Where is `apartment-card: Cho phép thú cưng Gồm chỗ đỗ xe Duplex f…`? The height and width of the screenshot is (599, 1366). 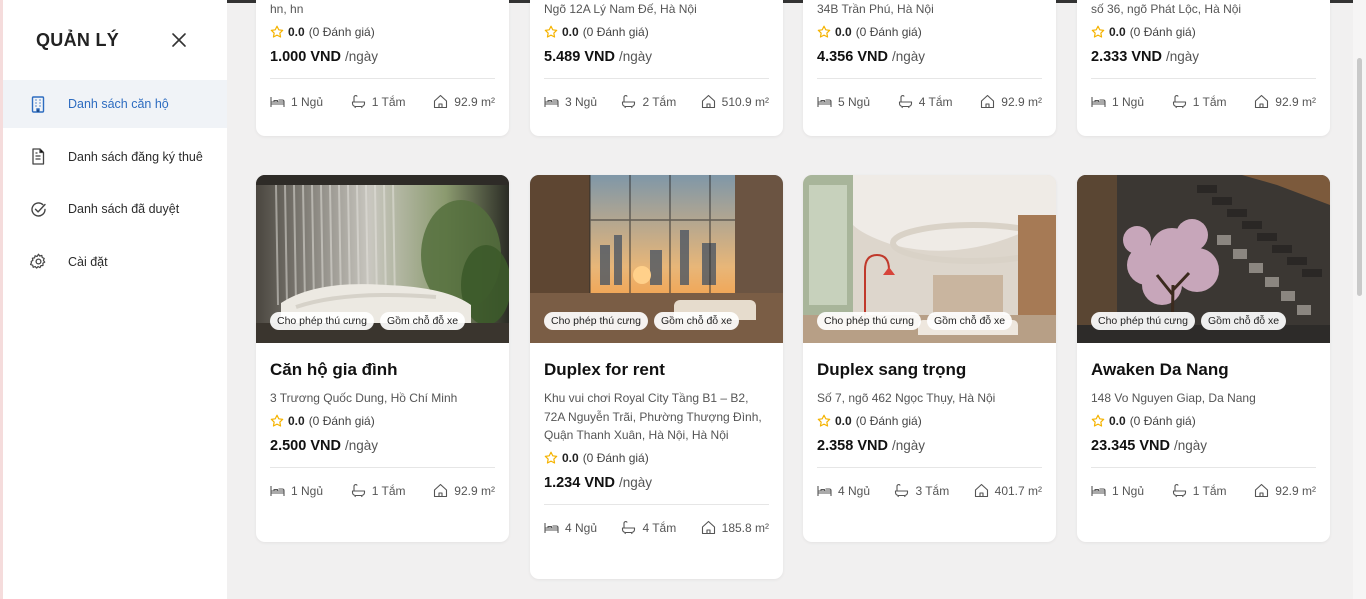
apartment-card: Cho phép thú cưng Gồm chỗ đỗ xe Duplex f… is located at coordinates (656, 377).